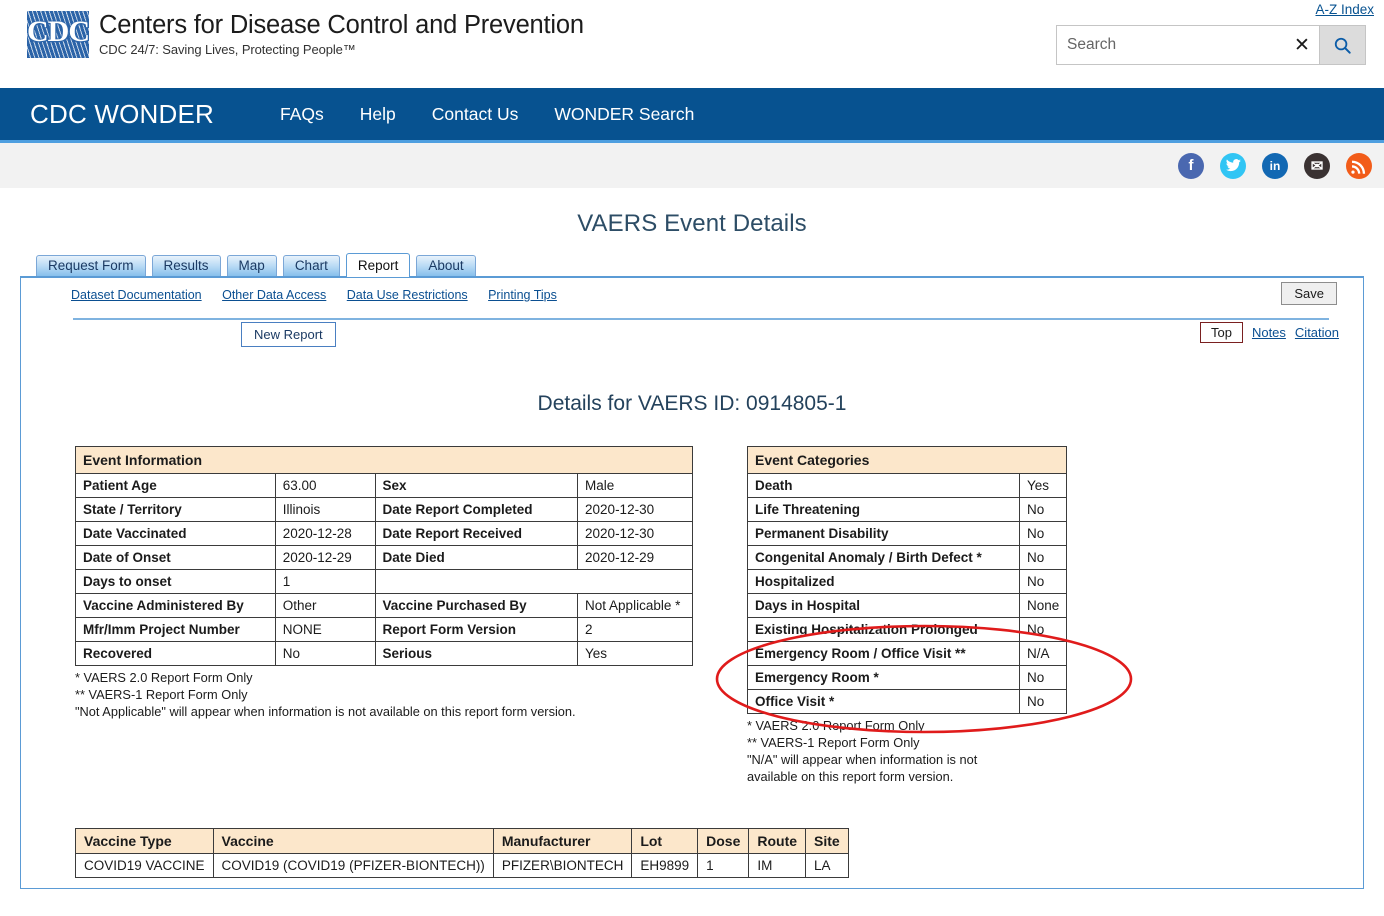 This screenshot has height=916, width=1384. I want to click on az-index-link: A-Z Index, so click(1344, 9).